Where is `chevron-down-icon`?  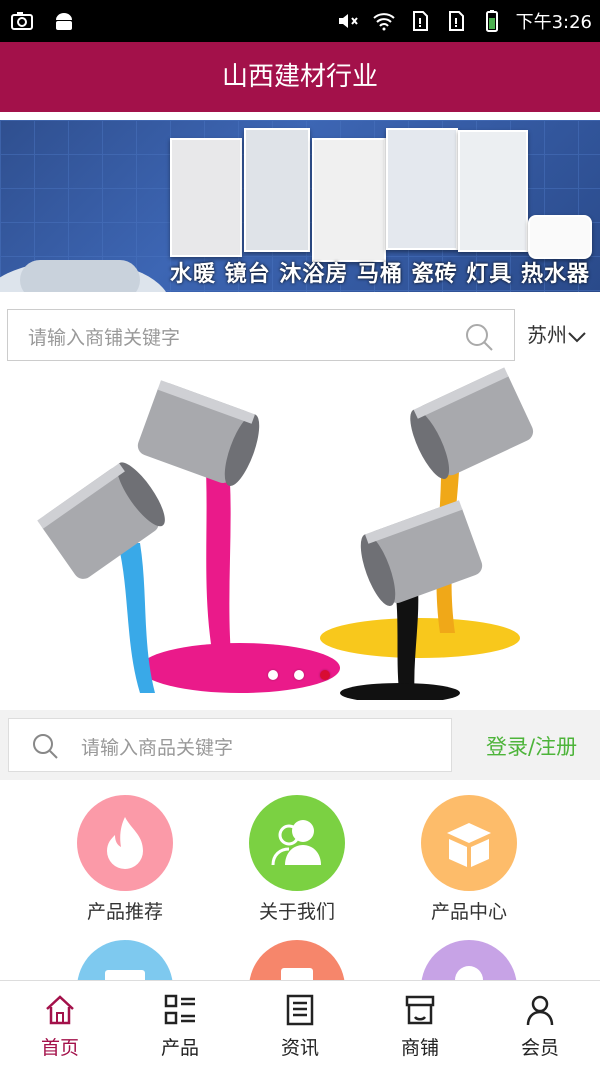
chevron-down-icon is located at coordinates (577, 336).